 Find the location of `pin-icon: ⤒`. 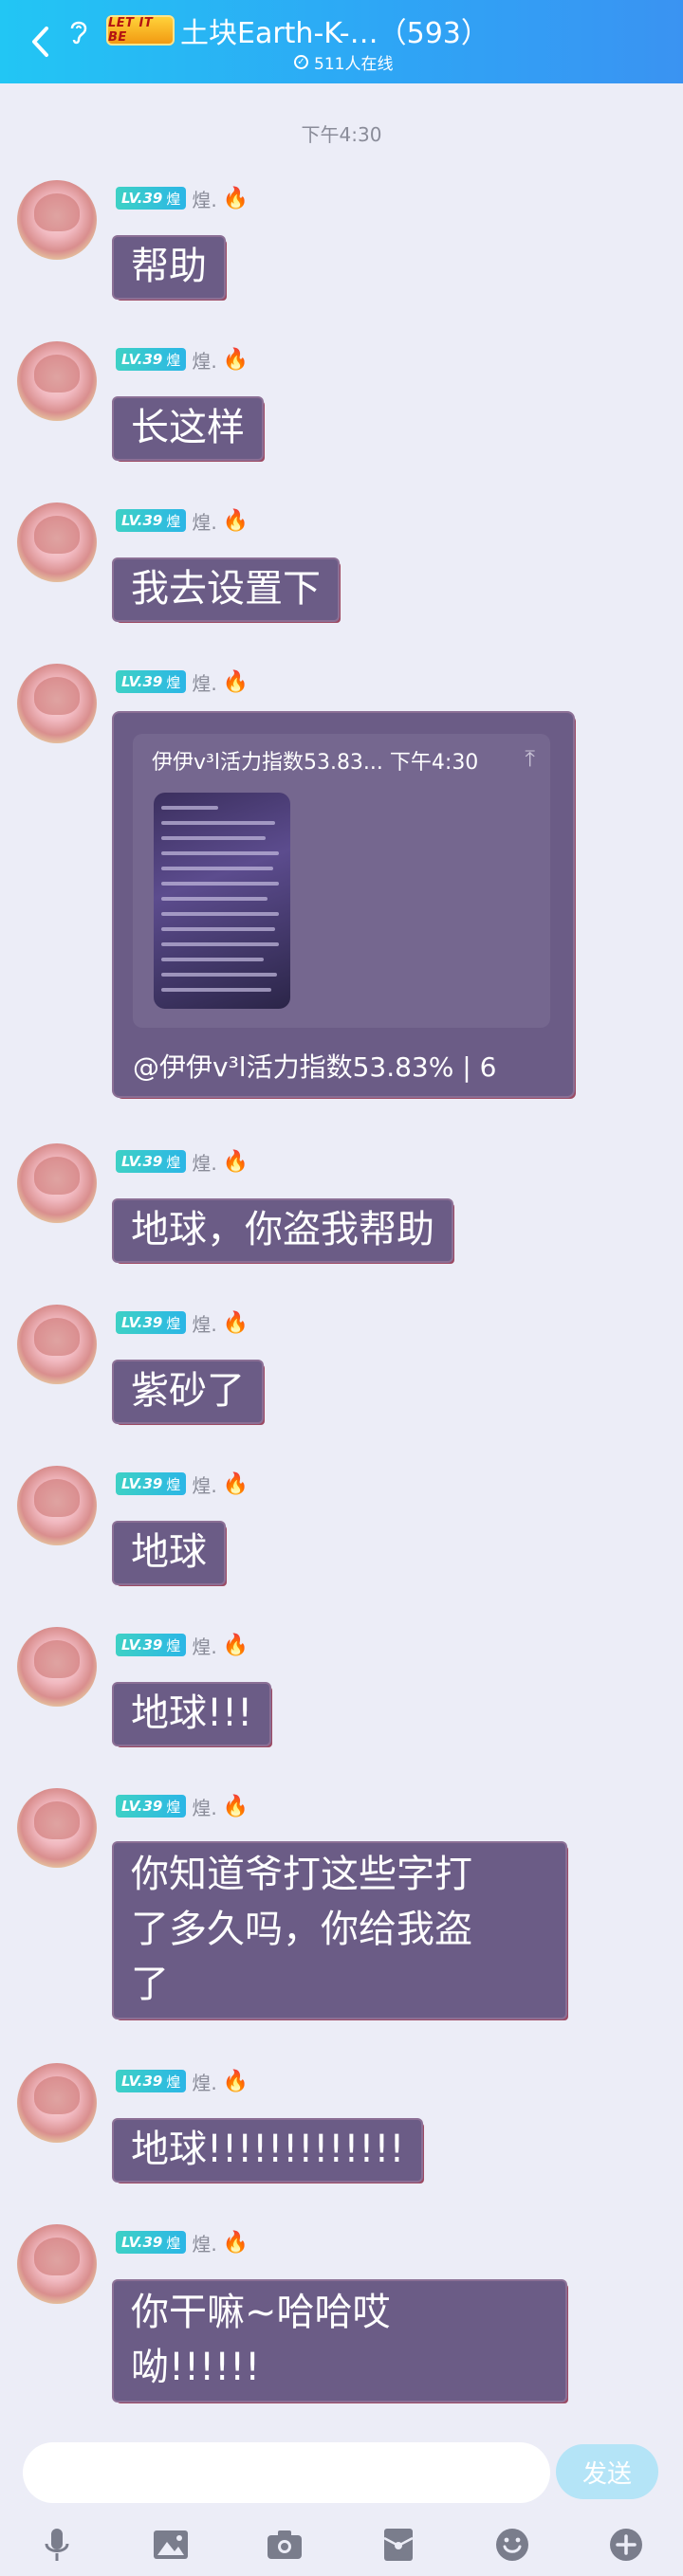

pin-icon: ⤒ is located at coordinates (530, 758).